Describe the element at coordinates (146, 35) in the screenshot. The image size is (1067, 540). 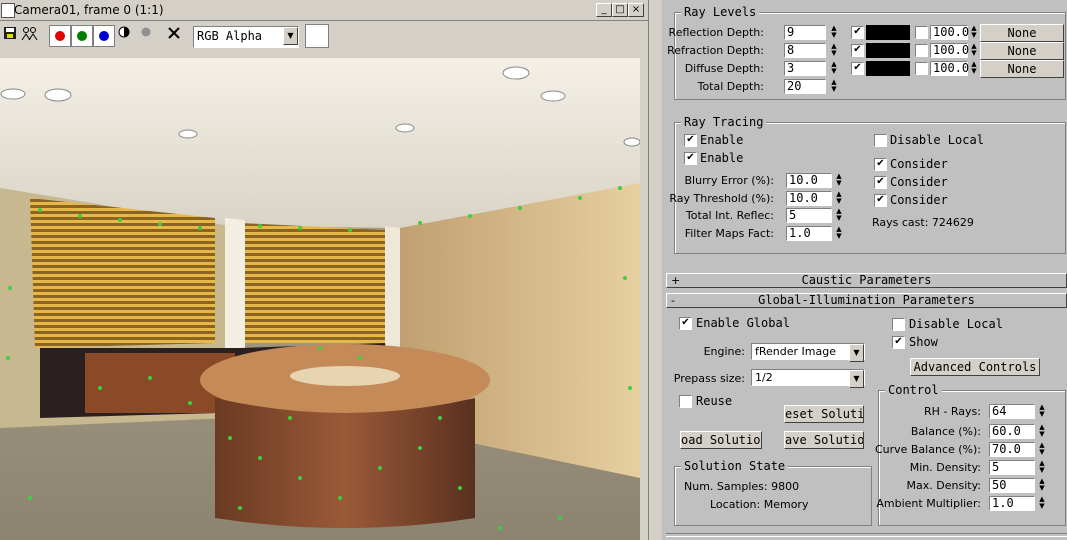
I see `alpha-dot-icon` at that location.